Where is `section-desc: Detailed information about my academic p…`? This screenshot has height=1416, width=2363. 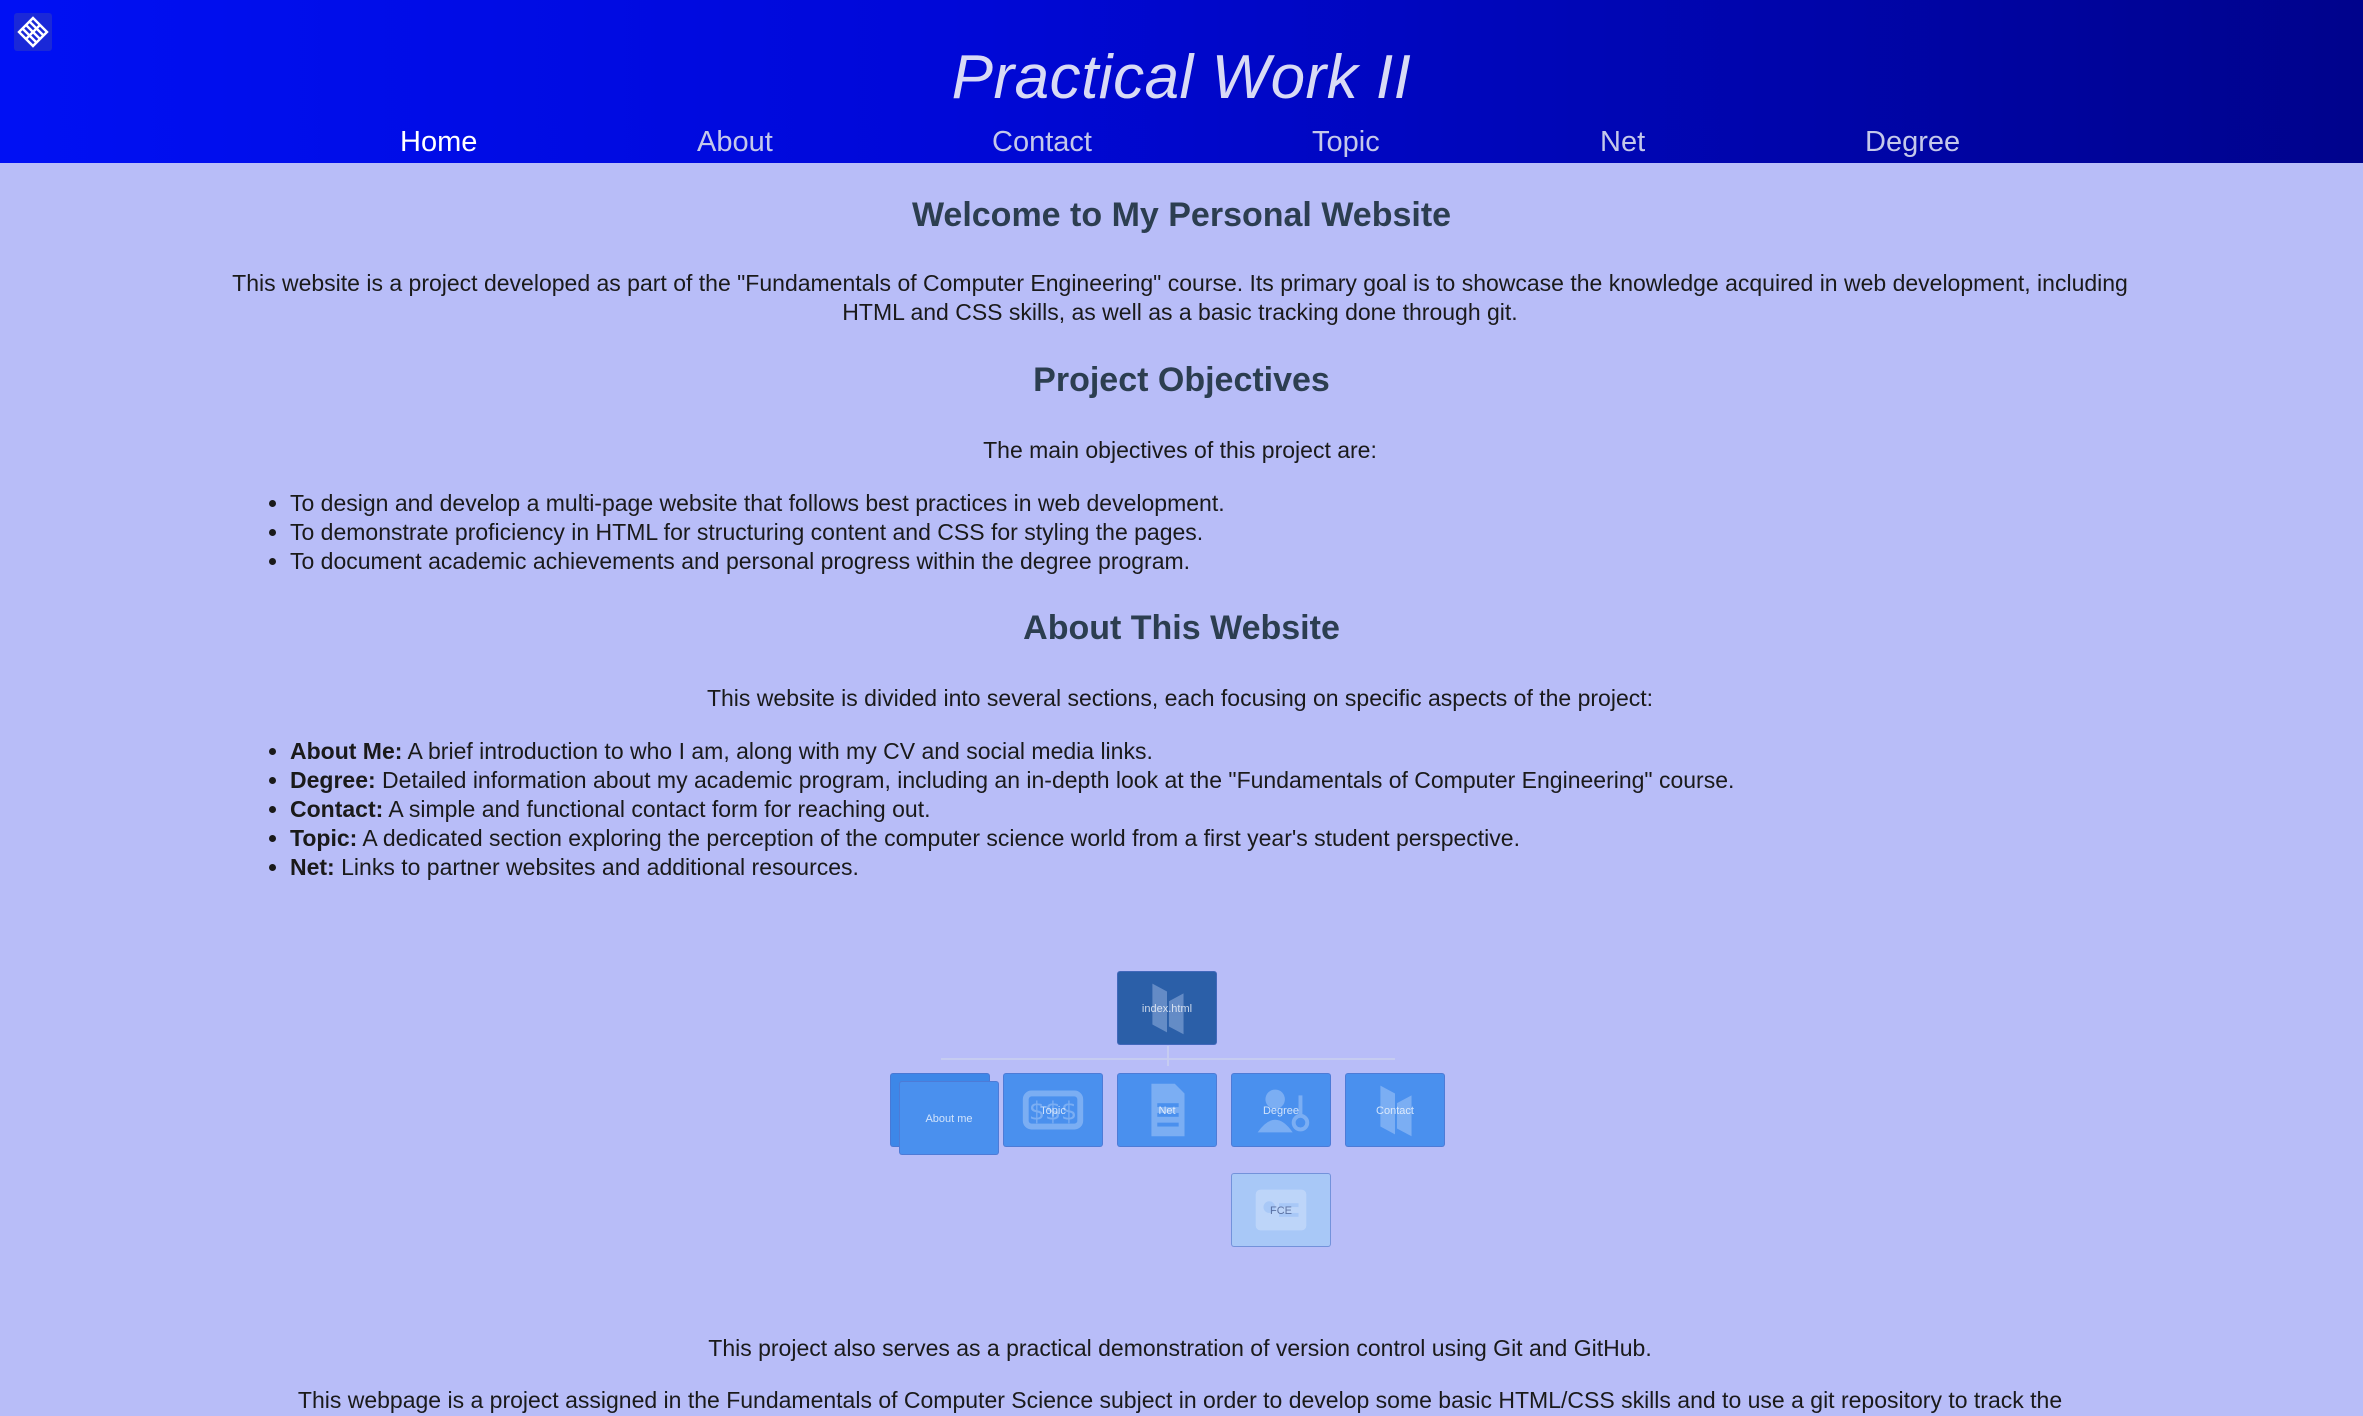
section-desc: Detailed information about my academic p… is located at coordinates (1055, 780).